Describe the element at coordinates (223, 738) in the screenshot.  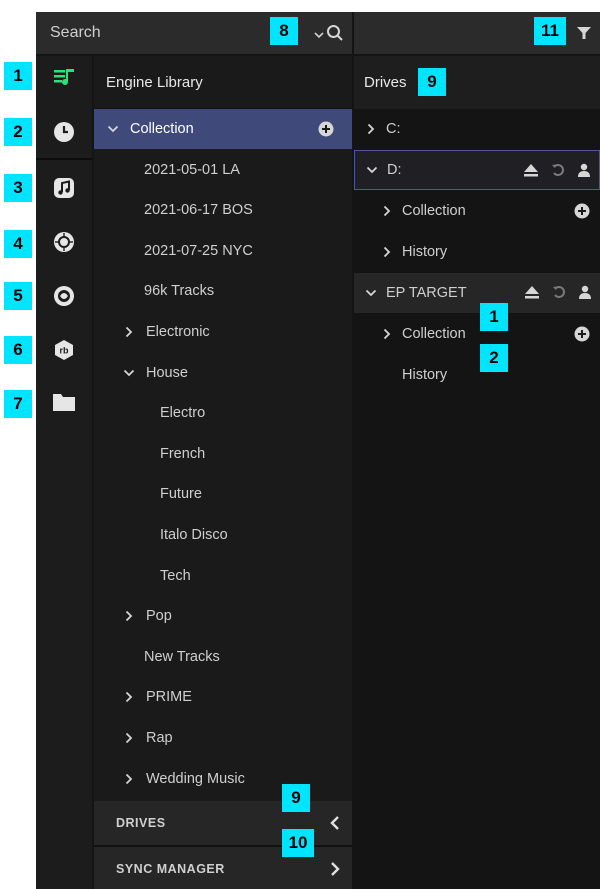
I see `tree-item: Rap` at that location.